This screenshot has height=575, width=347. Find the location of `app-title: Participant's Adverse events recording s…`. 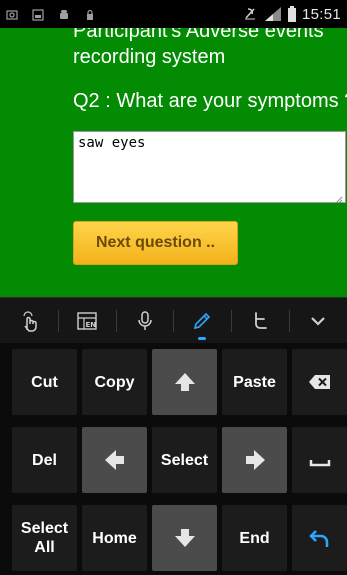

app-title: Participant's Adverse events recording s… is located at coordinates (198, 48).